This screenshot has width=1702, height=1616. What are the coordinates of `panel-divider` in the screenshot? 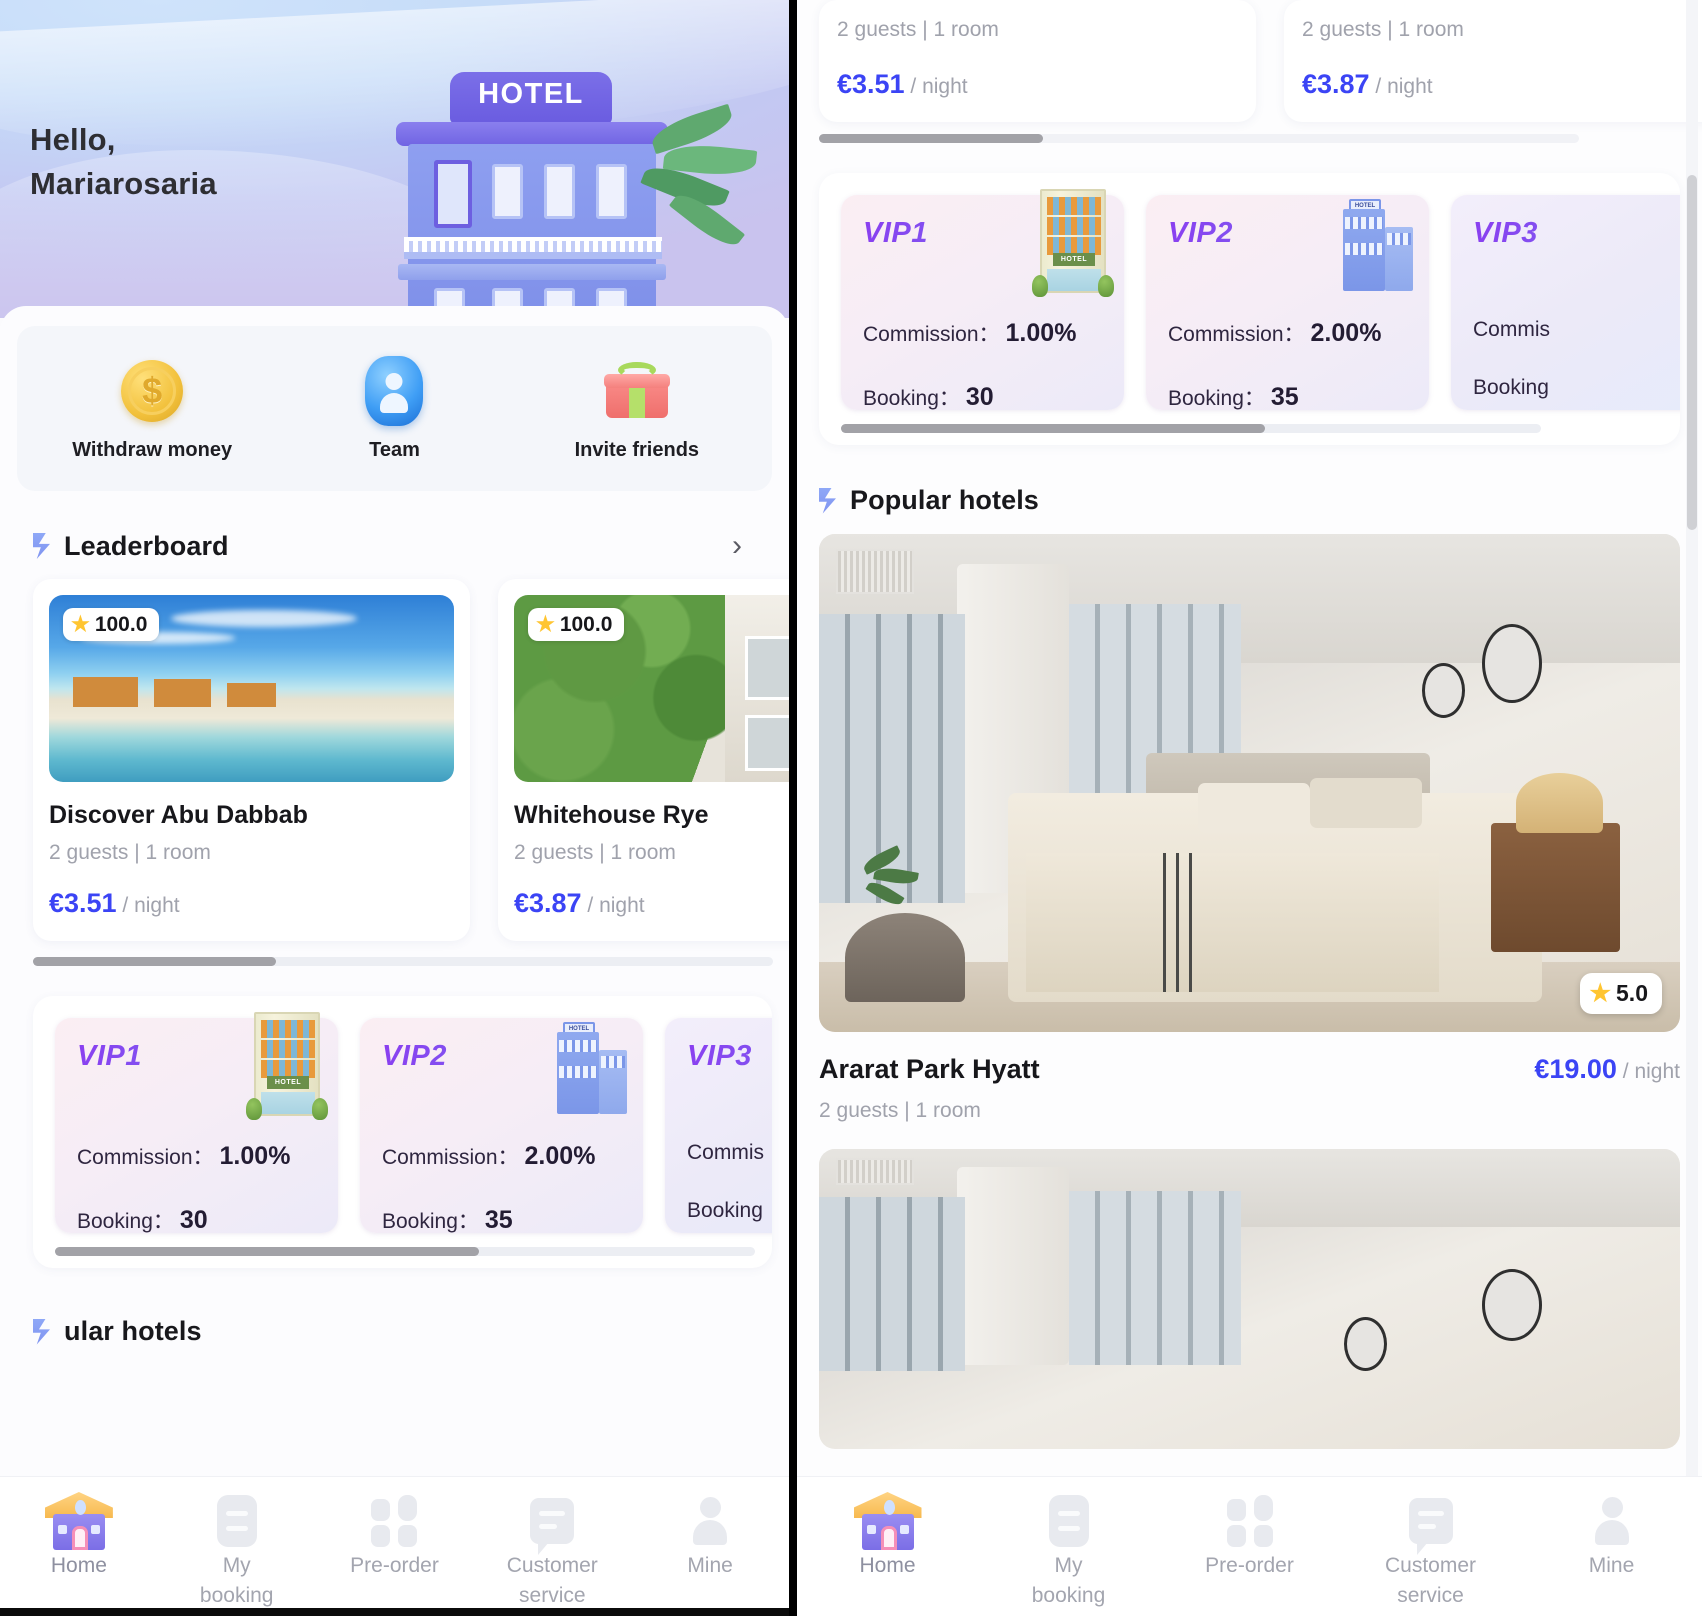 It's located at (793, 808).